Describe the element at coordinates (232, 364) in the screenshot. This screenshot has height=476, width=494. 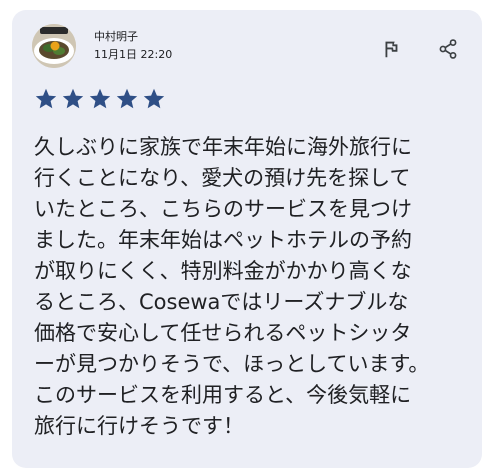
I see `review-line: ーが見つかりそうで、ほっとしています。` at that location.